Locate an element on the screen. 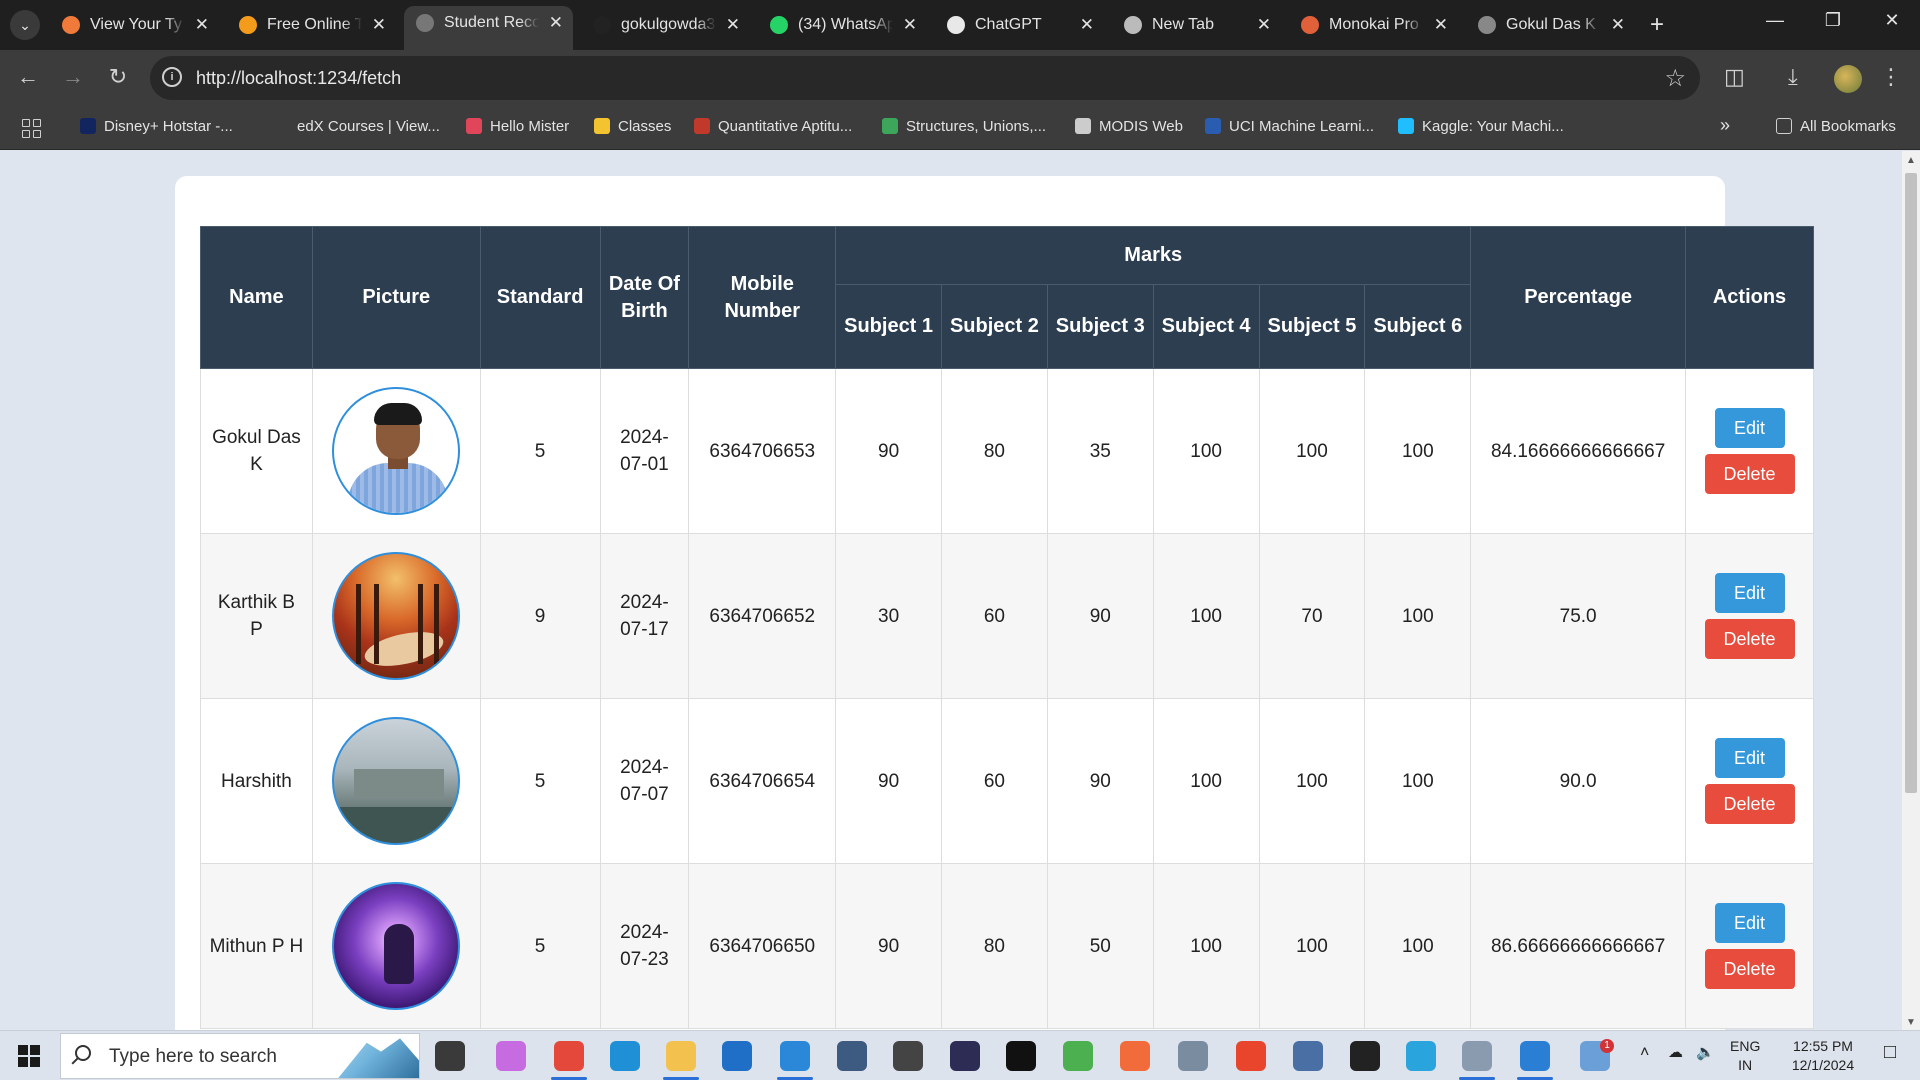 This screenshot has height=1080, width=1920. back-button: ← is located at coordinates (28, 77).